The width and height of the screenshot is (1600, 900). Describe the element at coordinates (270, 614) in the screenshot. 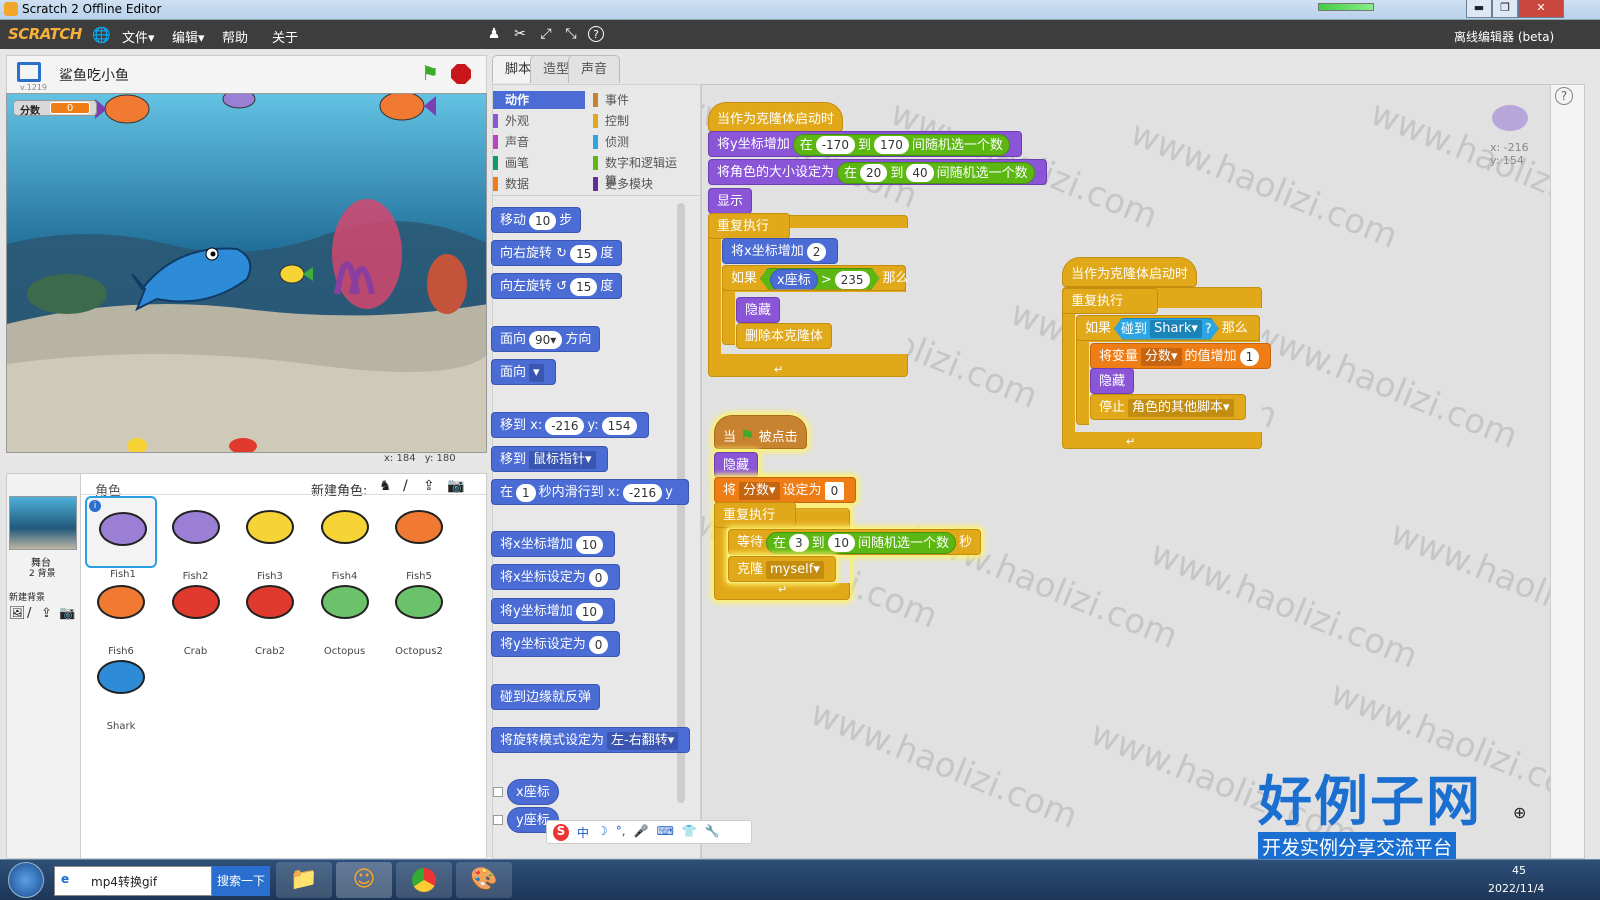

I see `sprite-tile: Crab2` at that location.